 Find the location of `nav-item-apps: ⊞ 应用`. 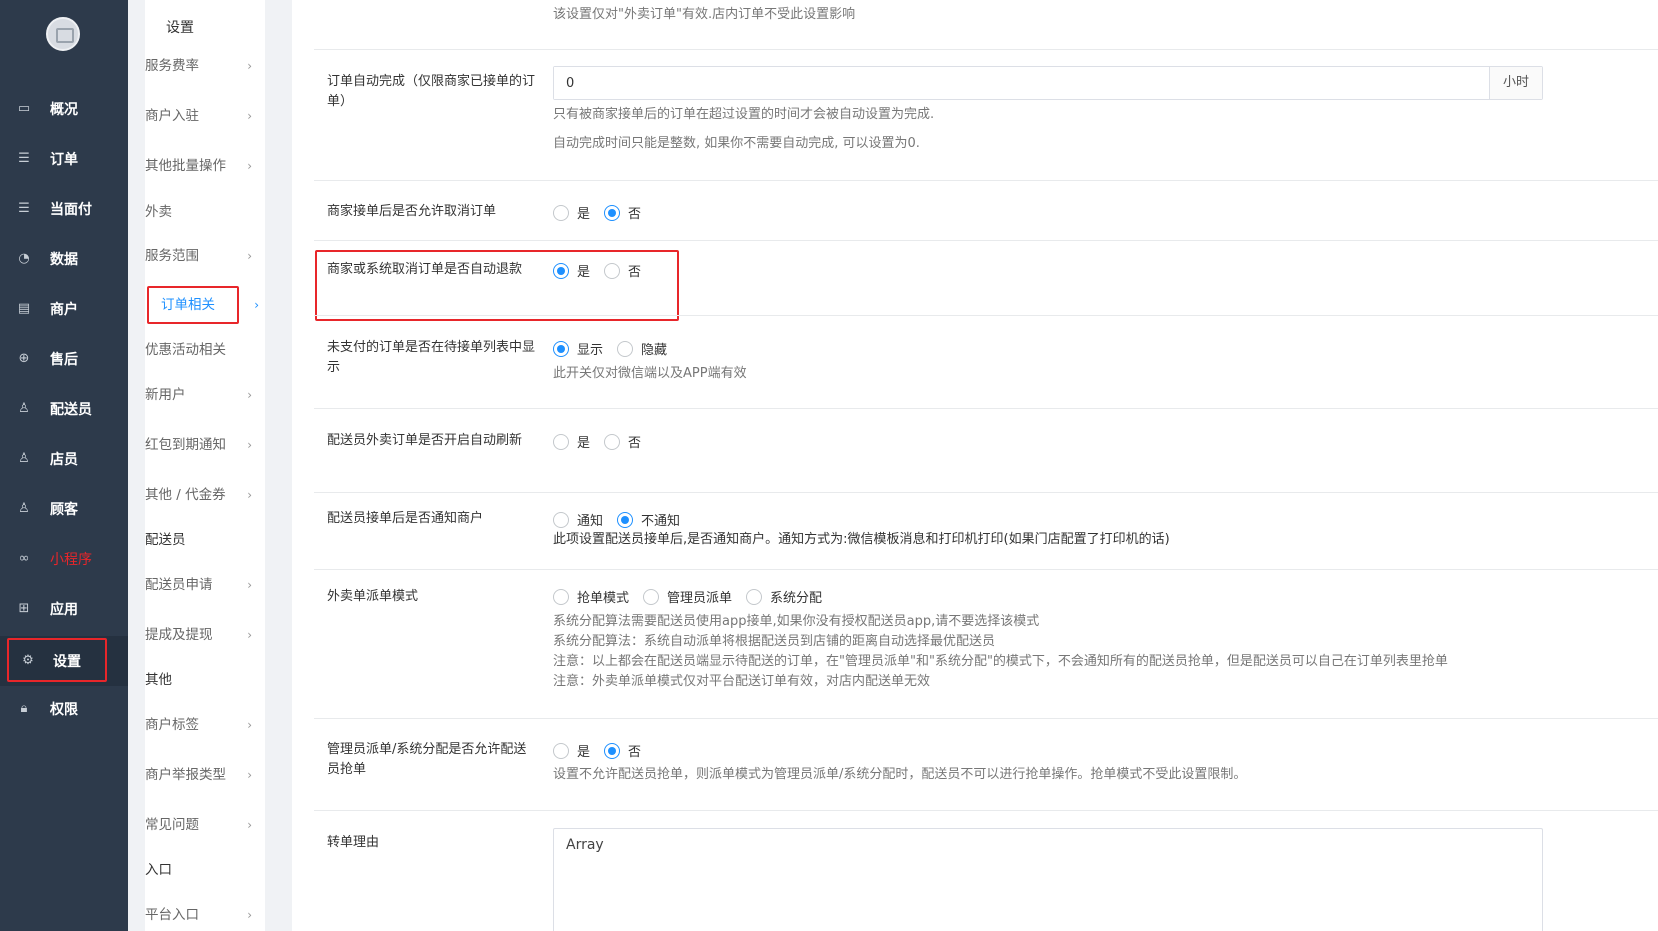

nav-item-apps: ⊞ 应用 is located at coordinates (64, 609).